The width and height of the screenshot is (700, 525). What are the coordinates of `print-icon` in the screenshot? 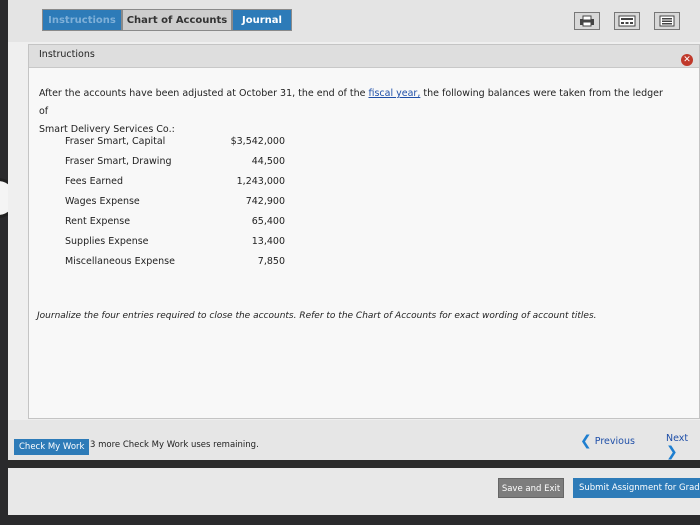 It's located at (587, 21).